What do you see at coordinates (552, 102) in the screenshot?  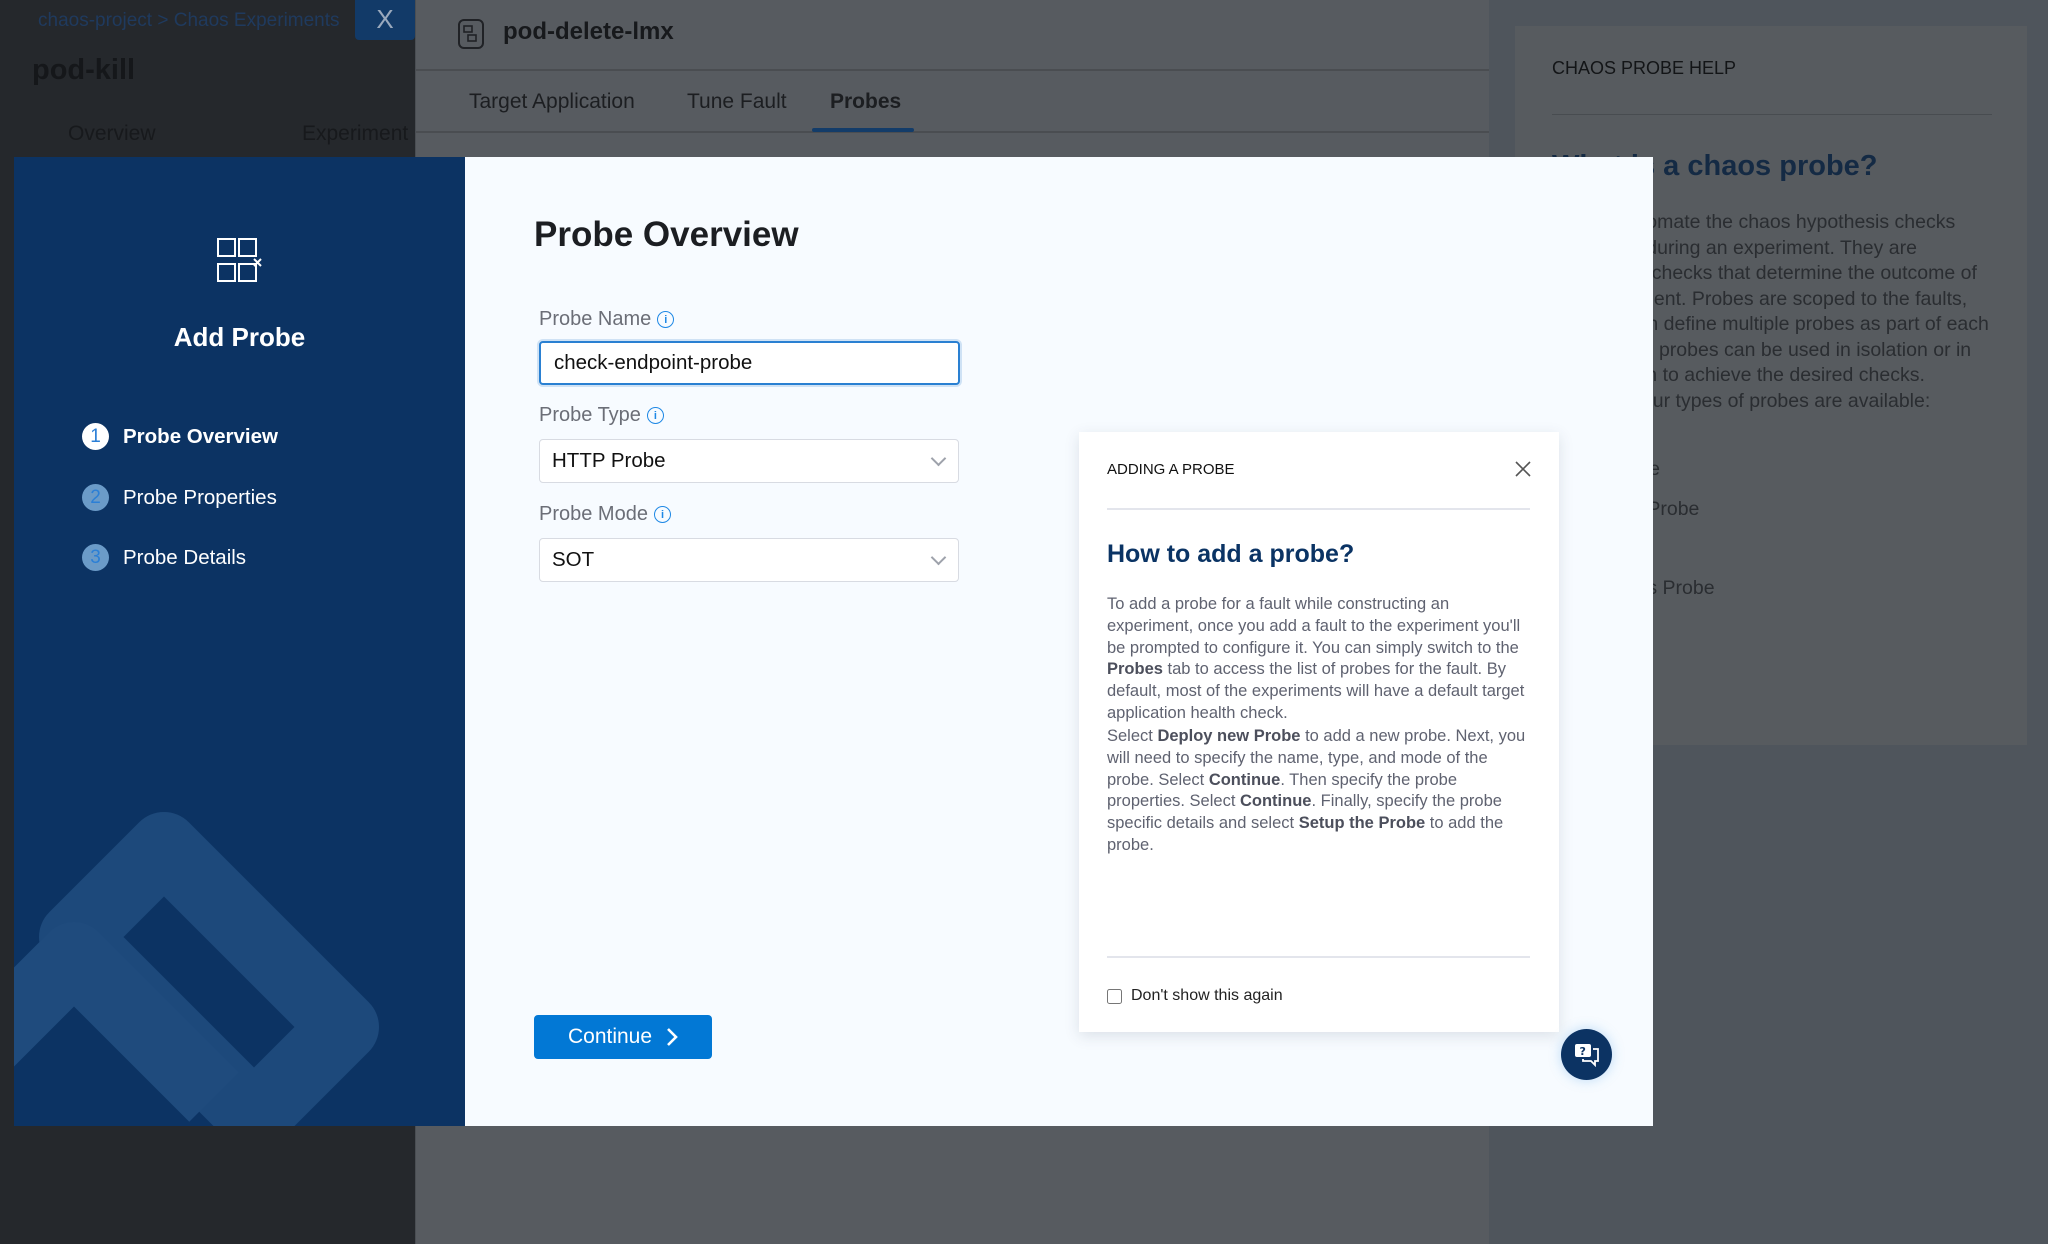 I see `tab-target-application: Target Application` at bounding box center [552, 102].